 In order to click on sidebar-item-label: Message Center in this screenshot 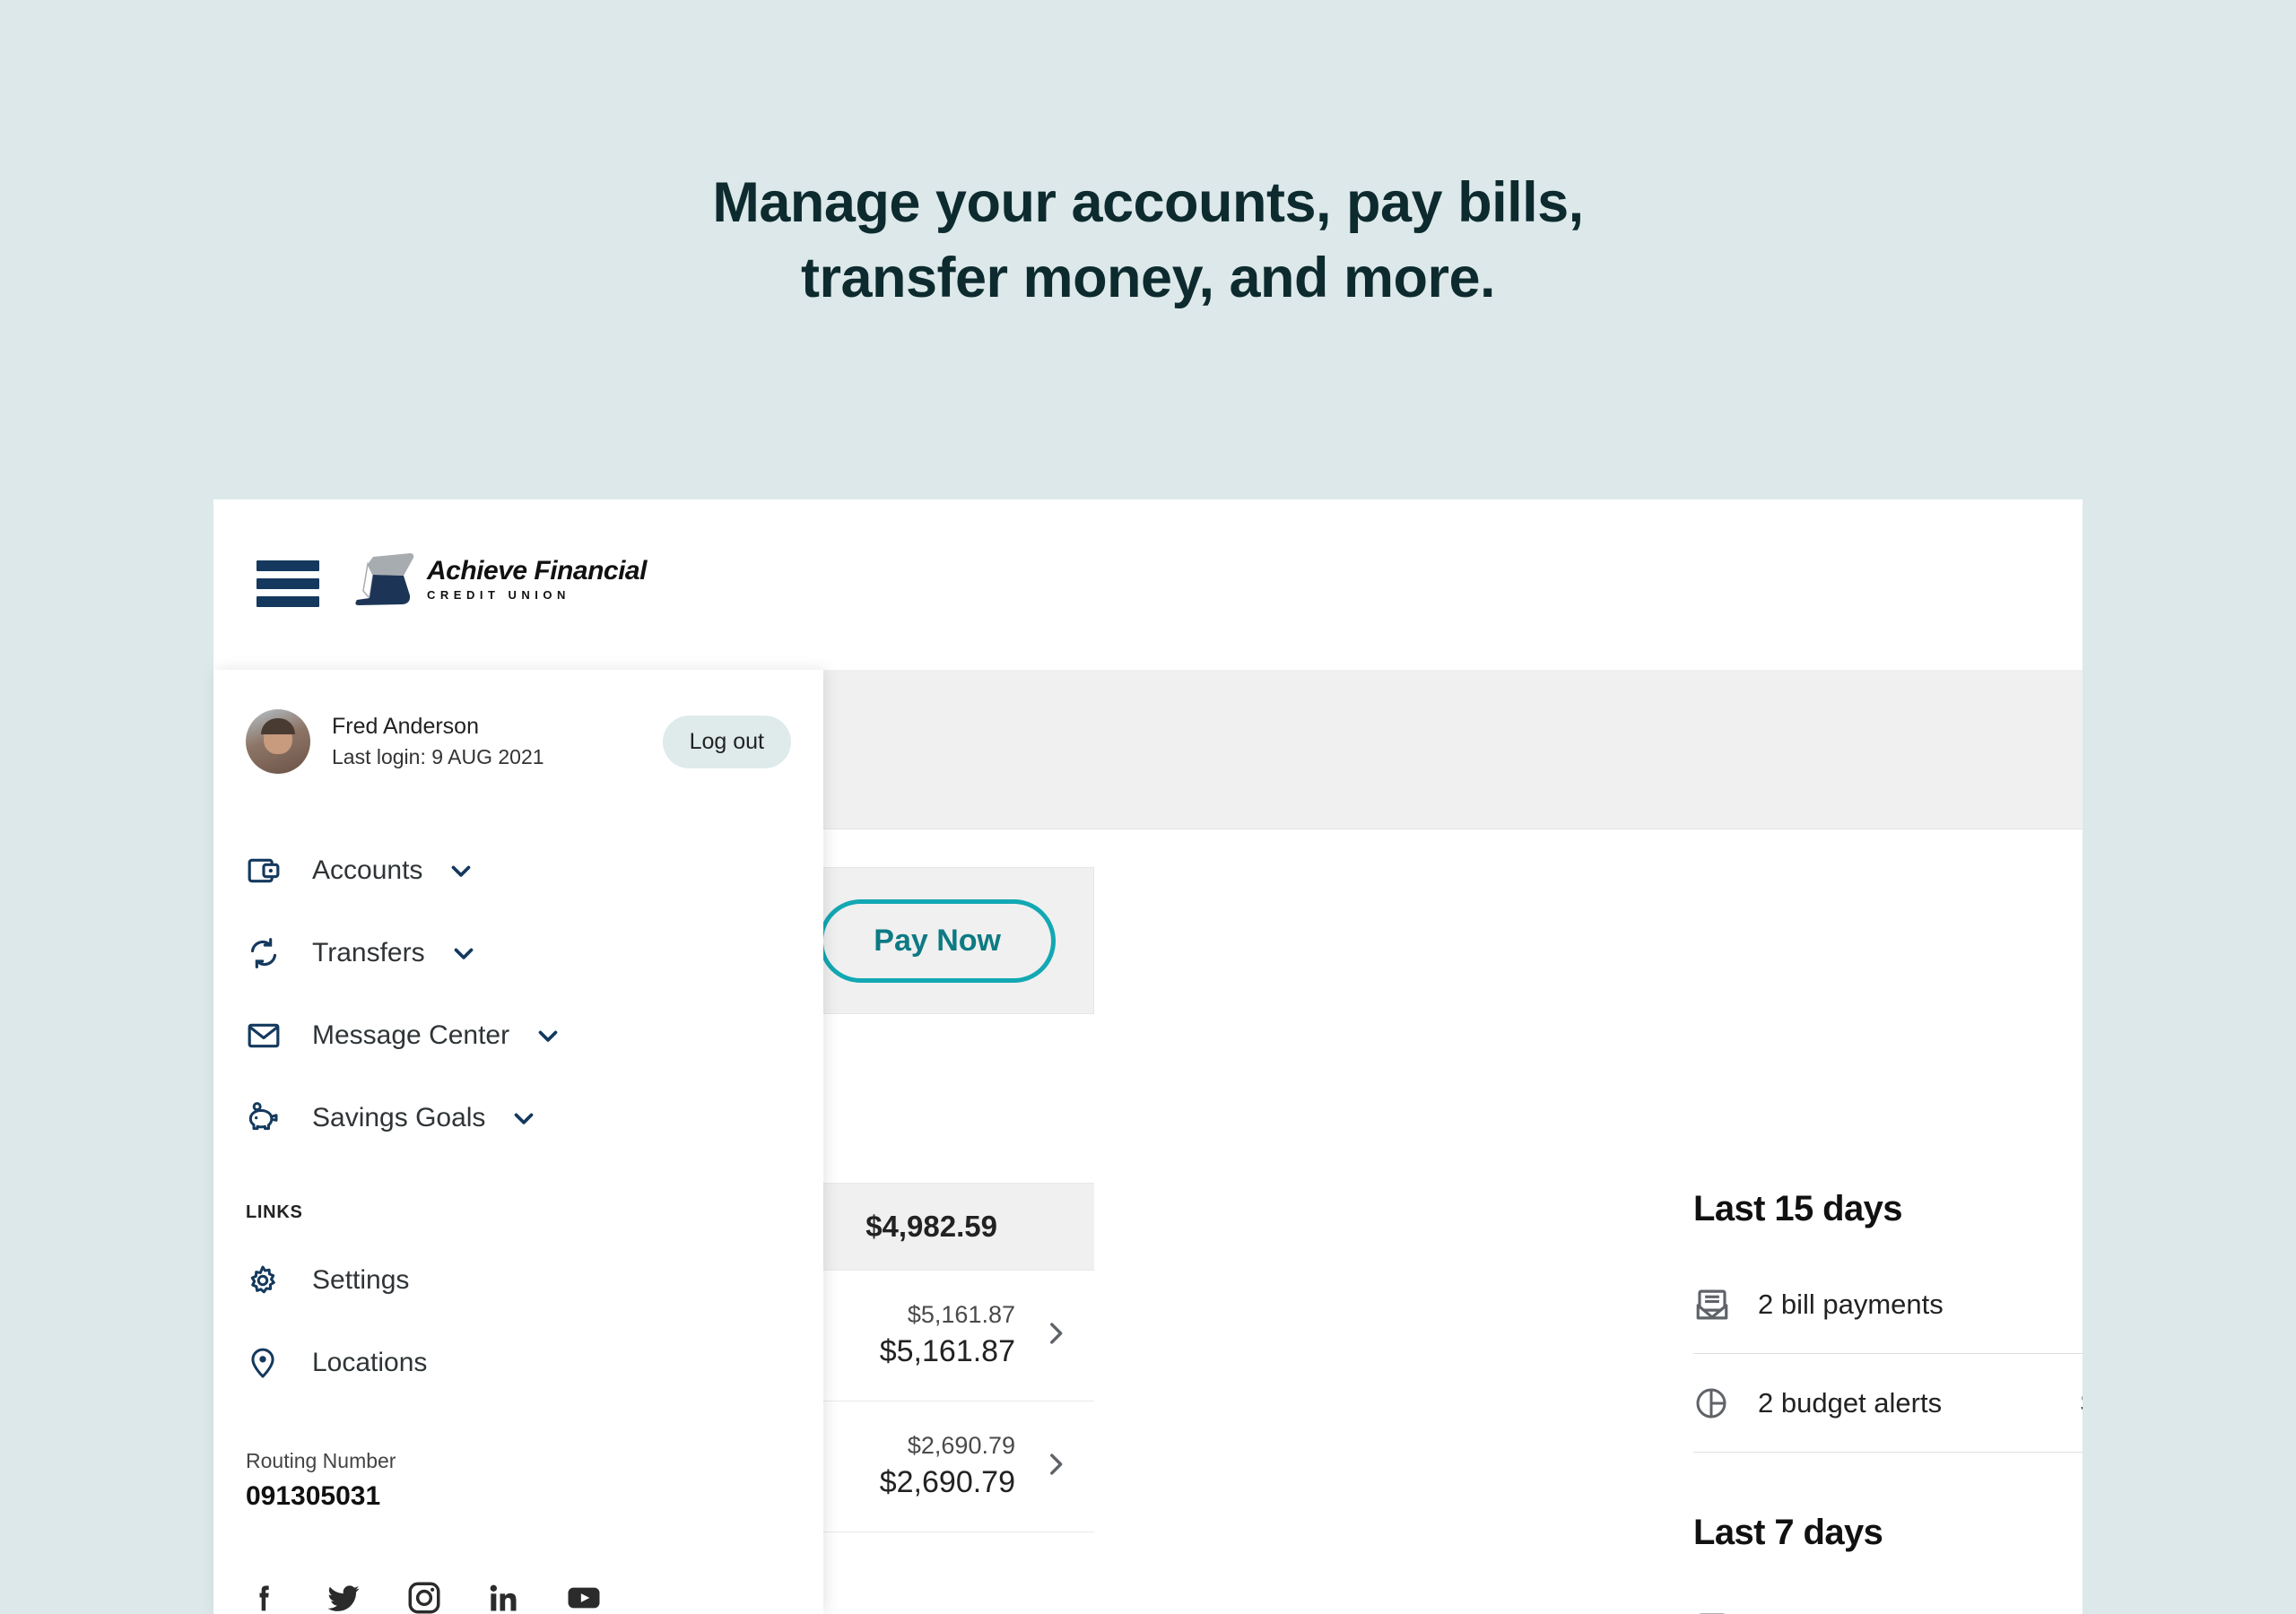, I will do `click(411, 1035)`.